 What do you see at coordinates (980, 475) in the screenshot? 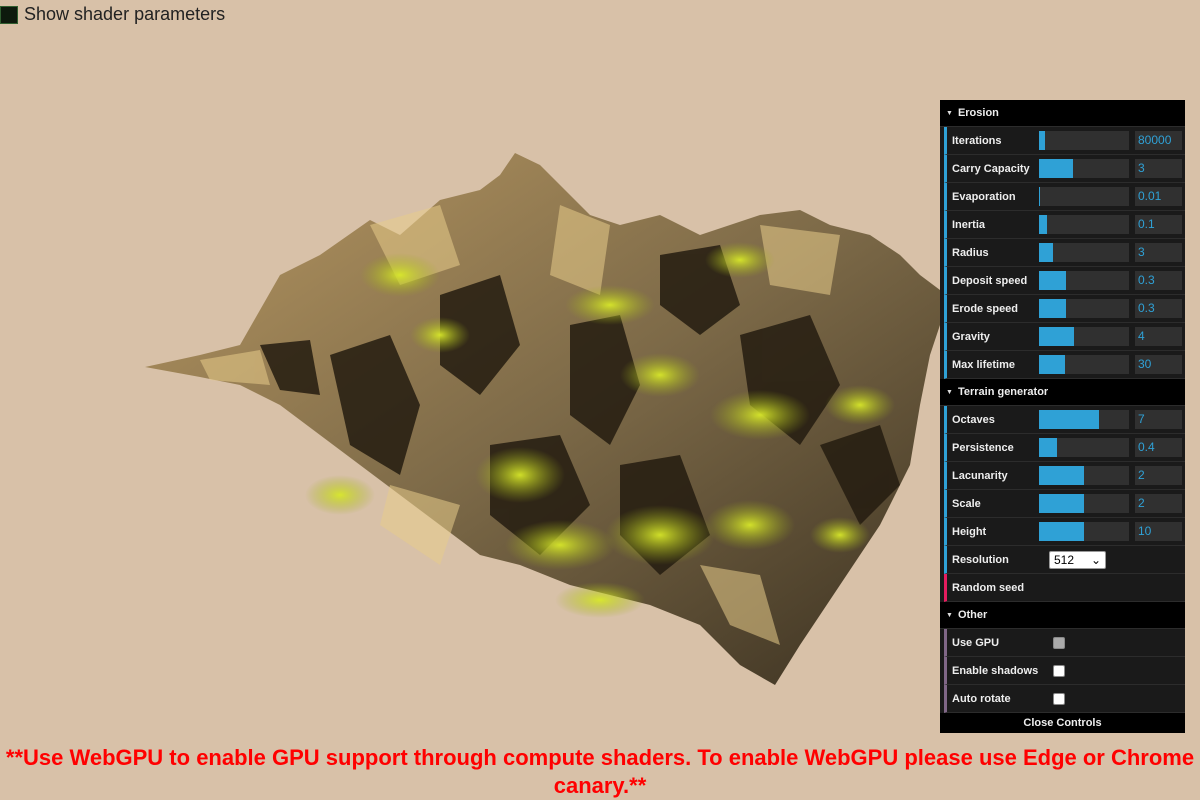
I see `lacunarity-label: Lacunarity` at bounding box center [980, 475].